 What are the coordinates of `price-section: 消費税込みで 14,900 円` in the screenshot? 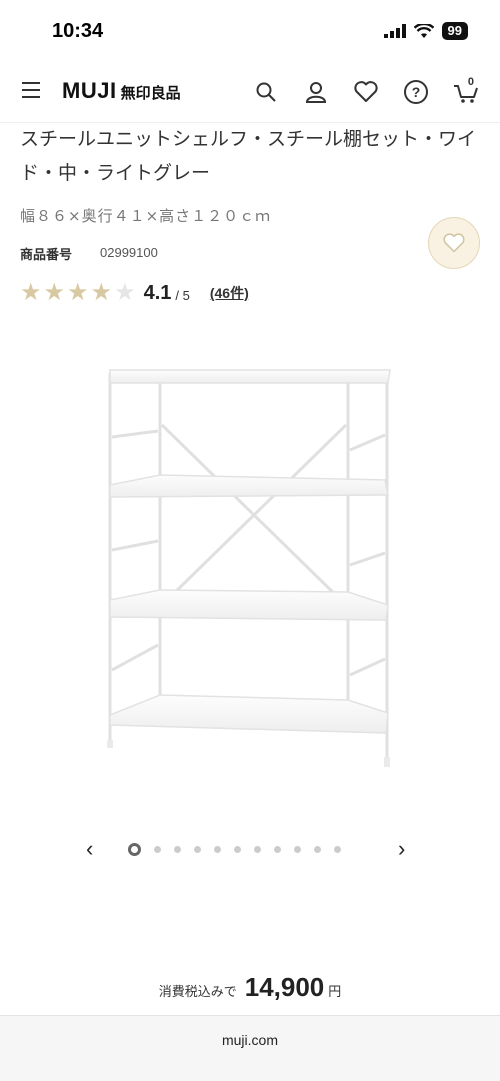 It's located at (250, 987).